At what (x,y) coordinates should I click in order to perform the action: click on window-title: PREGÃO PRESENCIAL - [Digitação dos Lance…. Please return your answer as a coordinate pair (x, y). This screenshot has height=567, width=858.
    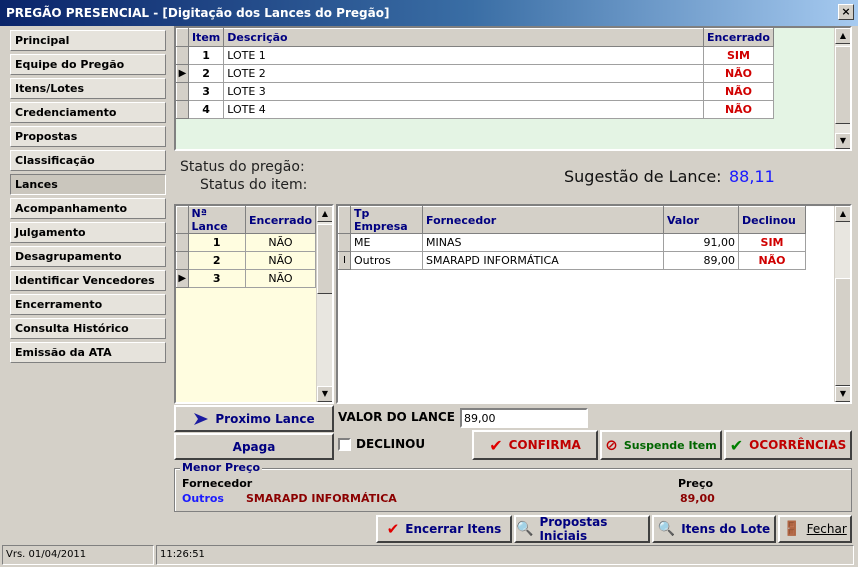
    Looking at the image, I should click on (198, 13).